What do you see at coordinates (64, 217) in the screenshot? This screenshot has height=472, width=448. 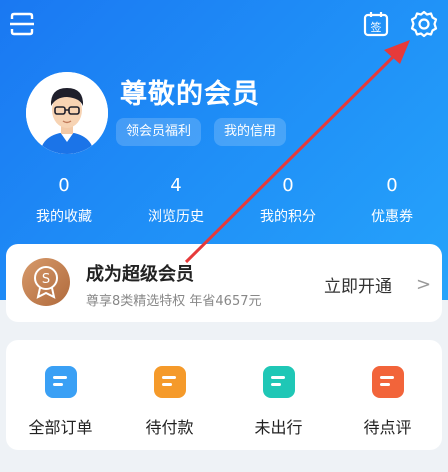 I see `stat-label: 我的收藏` at bounding box center [64, 217].